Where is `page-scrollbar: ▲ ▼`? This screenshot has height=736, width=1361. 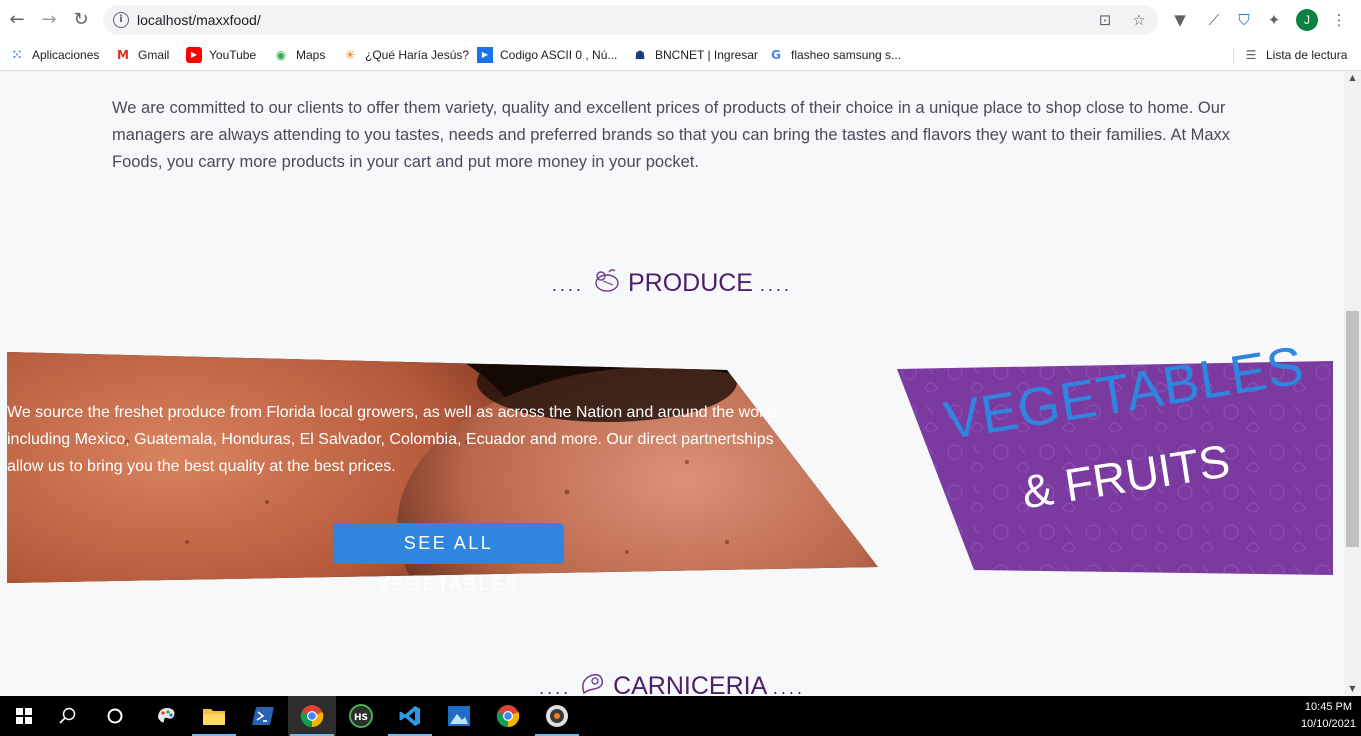
page-scrollbar: ▲ ▼ is located at coordinates (1352, 383).